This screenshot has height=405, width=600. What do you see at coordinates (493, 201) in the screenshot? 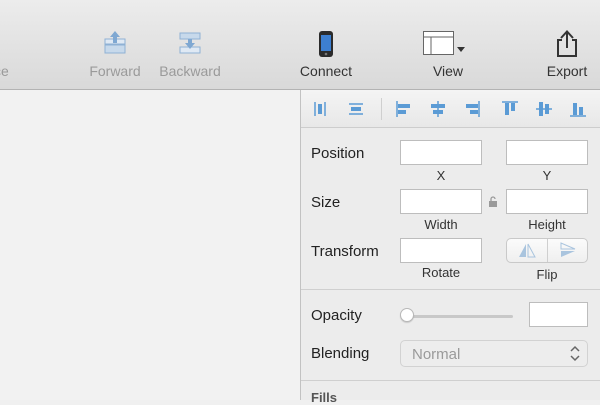
I see `unlock-icon` at bounding box center [493, 201].